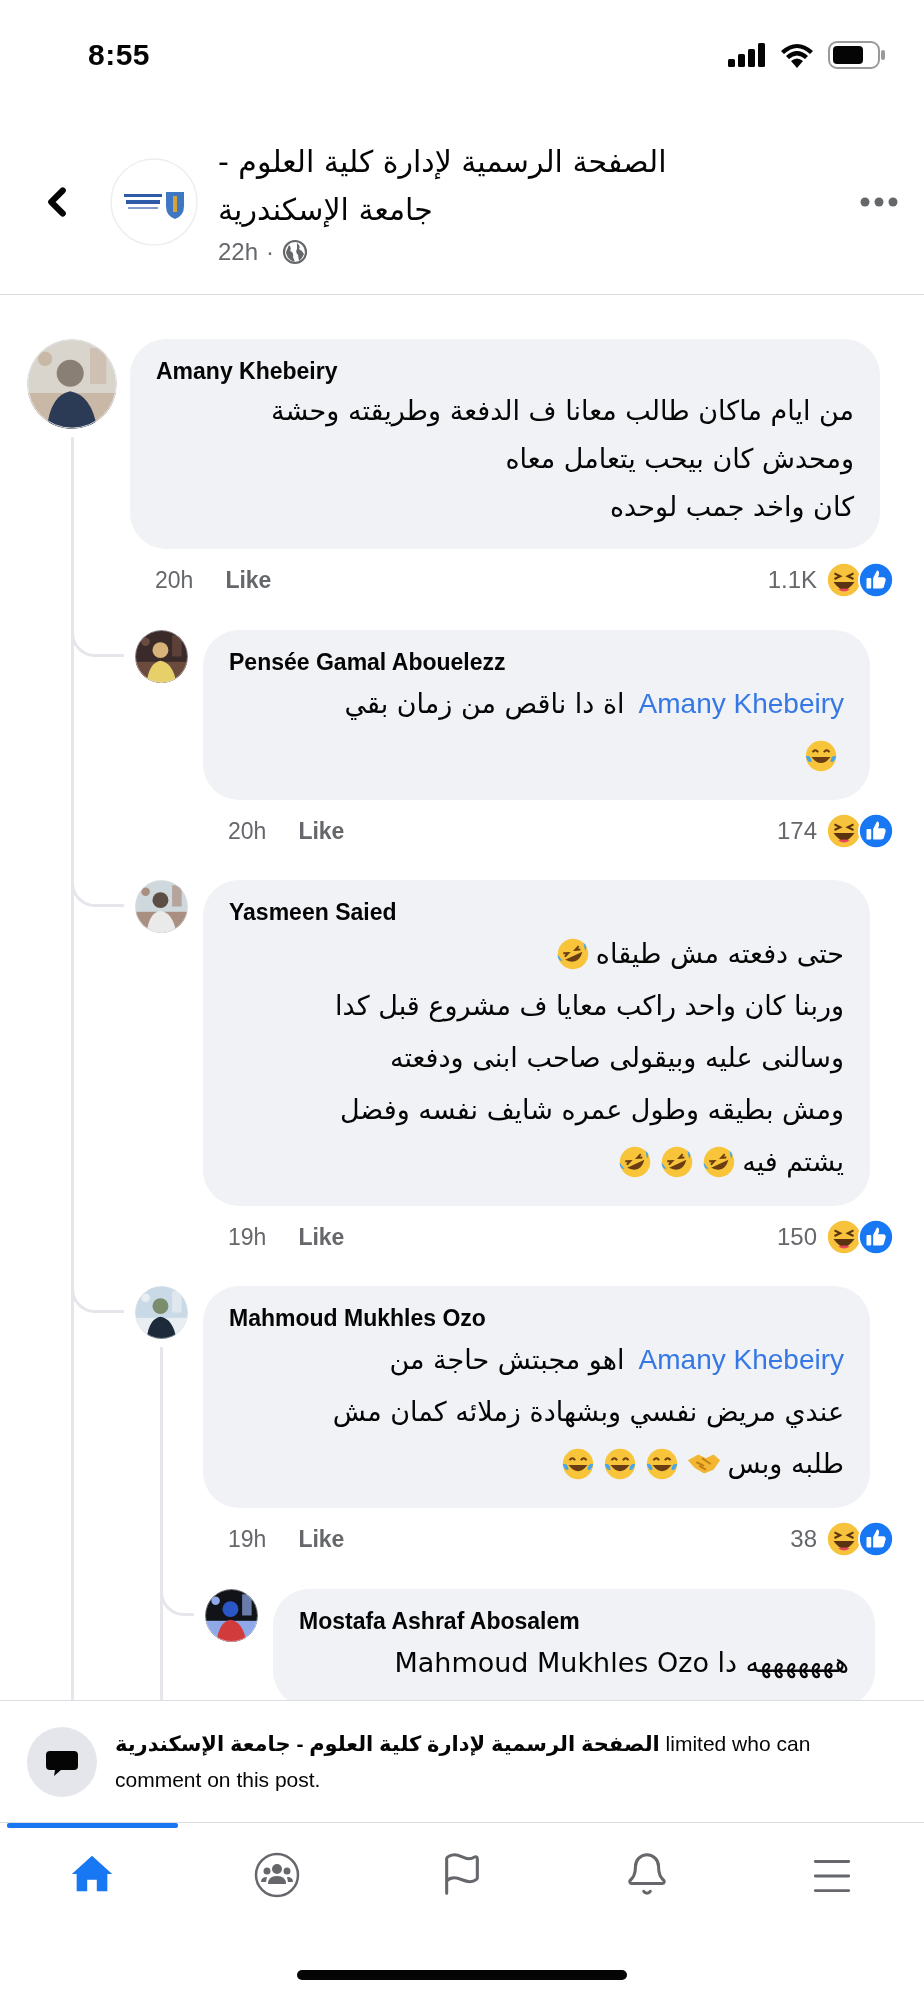 The height and width of the screenshot is (2000, 924). What do you see at coordinates (803, 1539) in the screenshot?
I see `reaction-count: 38` at bounding box center [803, 1539].